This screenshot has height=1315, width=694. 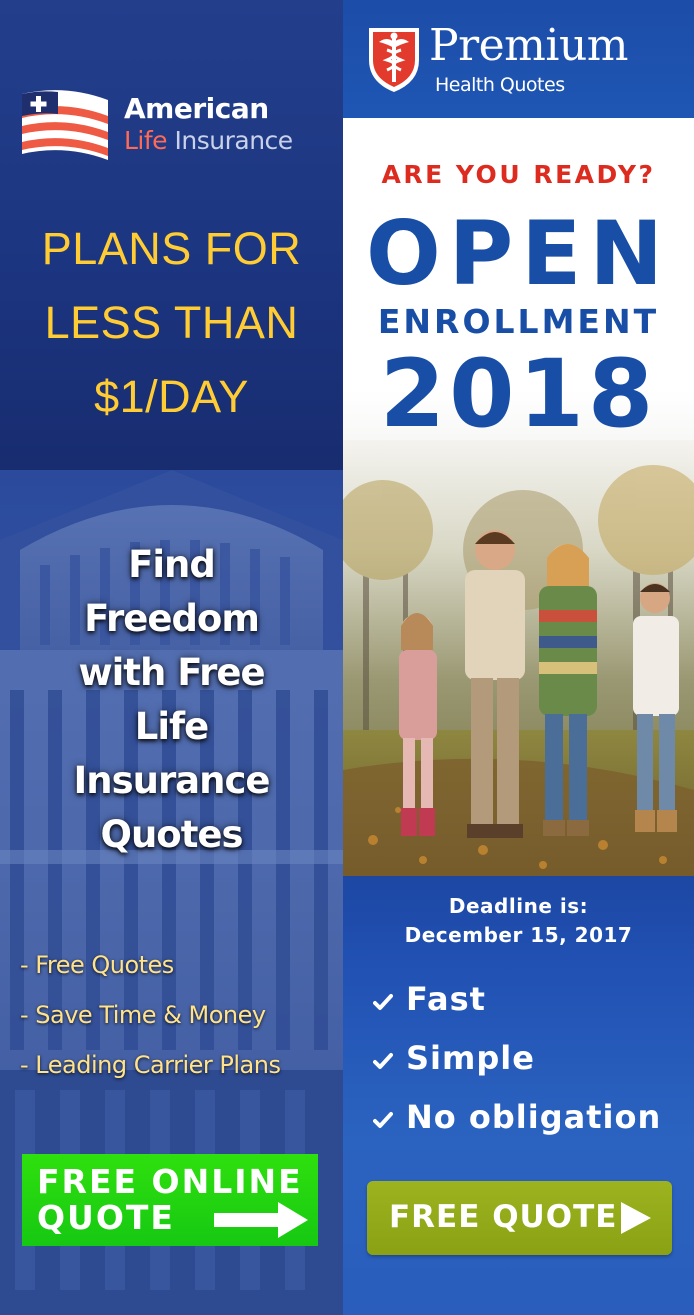 I want to click on open-title: OPEN, so click(x=518, y=253).